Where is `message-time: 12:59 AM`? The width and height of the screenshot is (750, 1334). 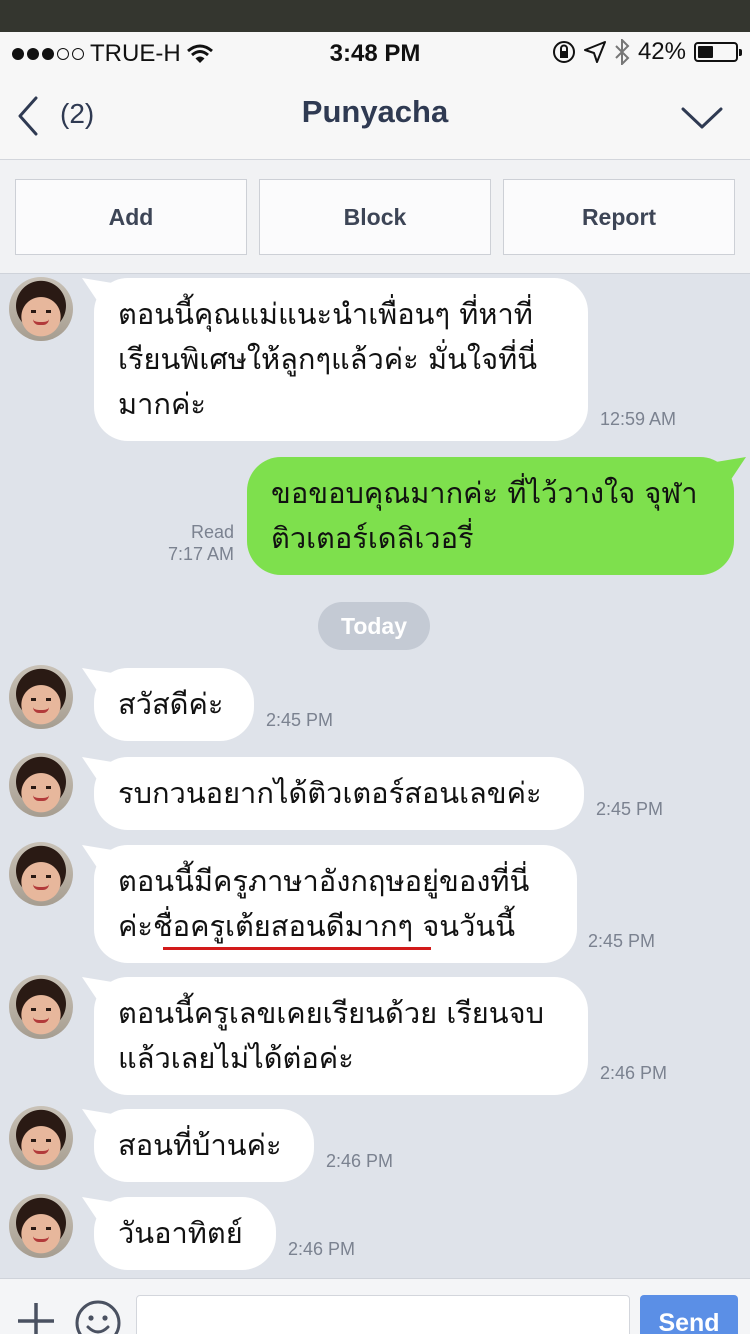 message-time: 12:59 AM is located at coordinates (638, 419).